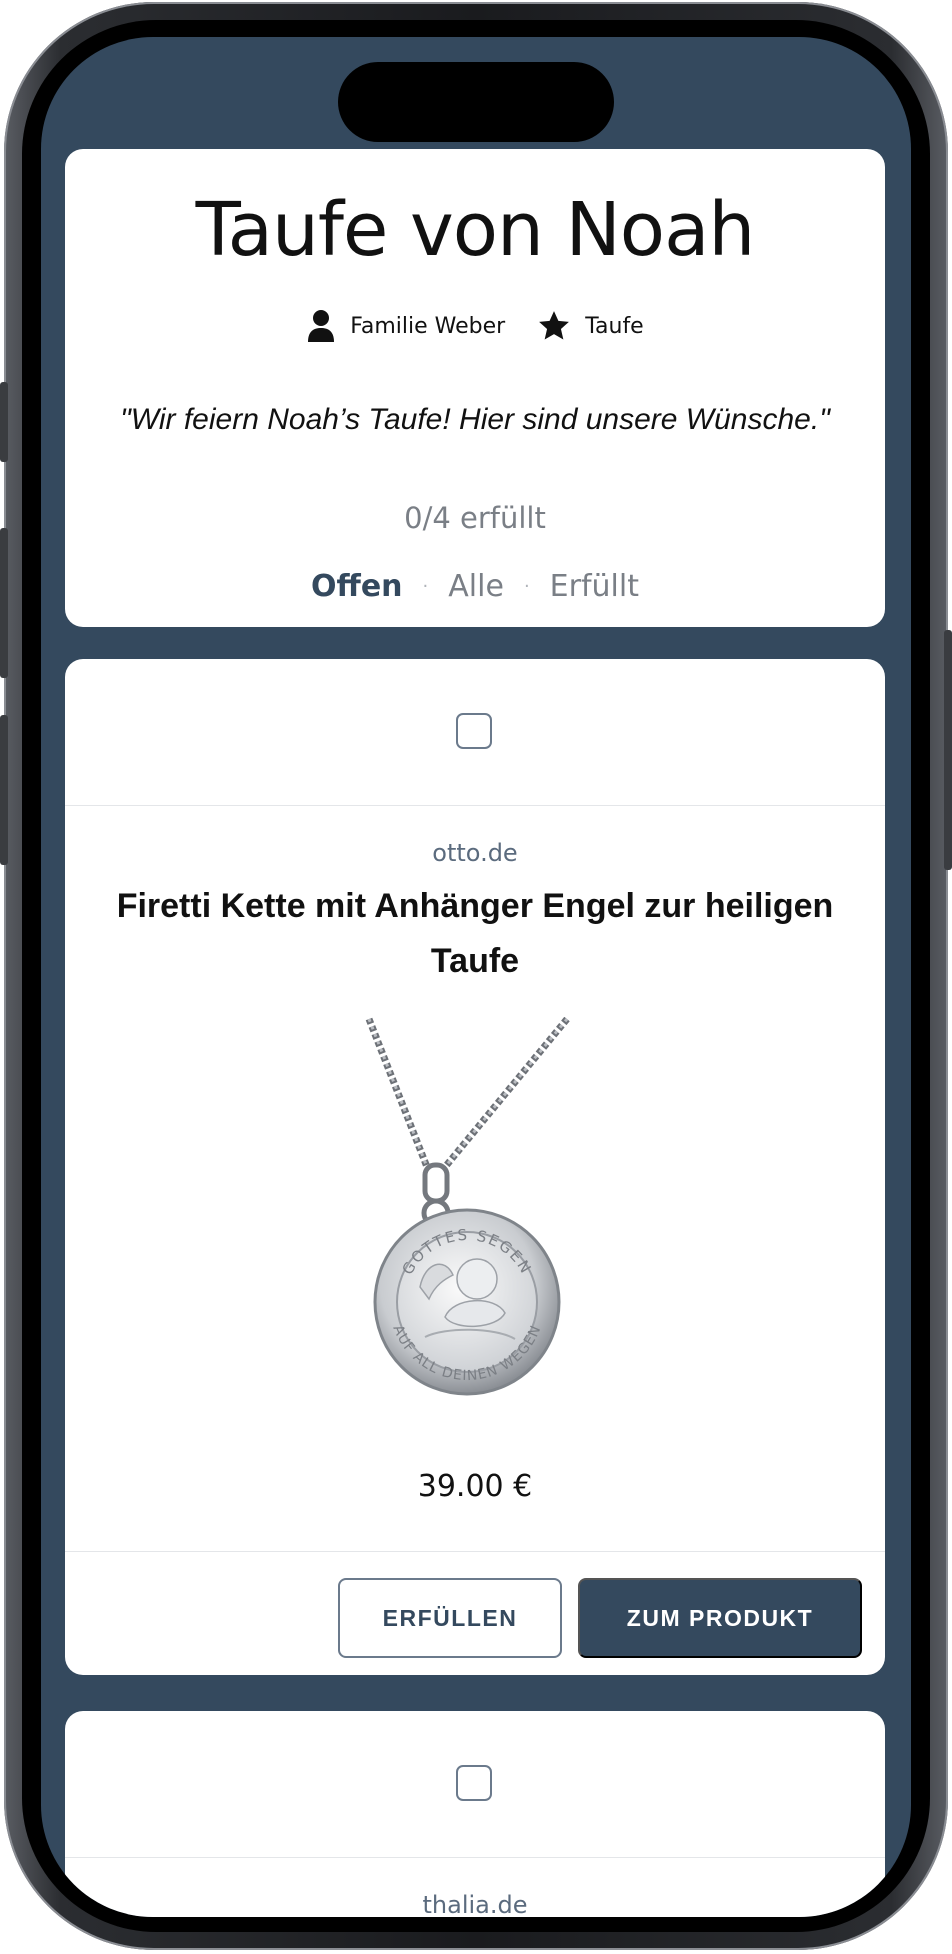 This screenshot has height=1954, width=952. I want to click on owner-name: Familie Weber, so click(428, 326).